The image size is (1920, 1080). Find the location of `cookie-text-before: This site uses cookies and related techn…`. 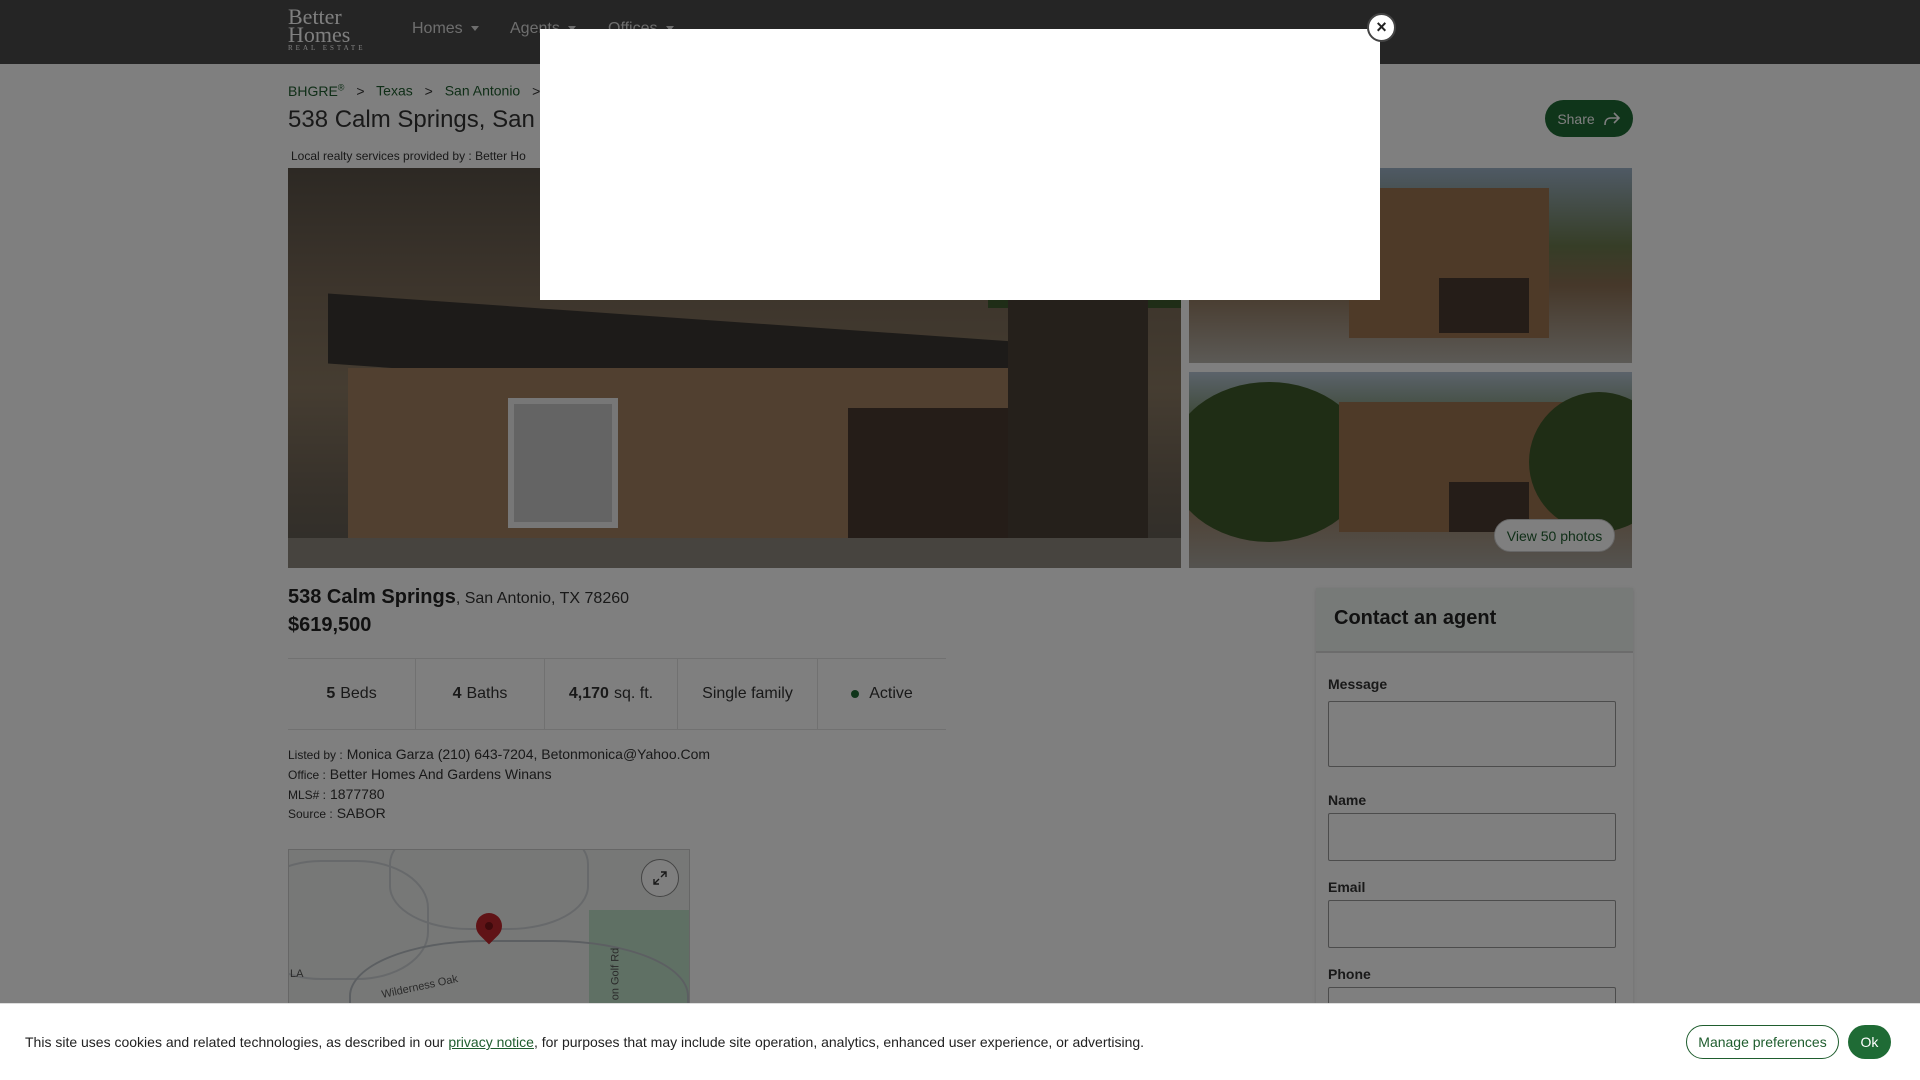

cookie-text-before: This site uses cookies and related techn… is located at coordinates (237, 1042).